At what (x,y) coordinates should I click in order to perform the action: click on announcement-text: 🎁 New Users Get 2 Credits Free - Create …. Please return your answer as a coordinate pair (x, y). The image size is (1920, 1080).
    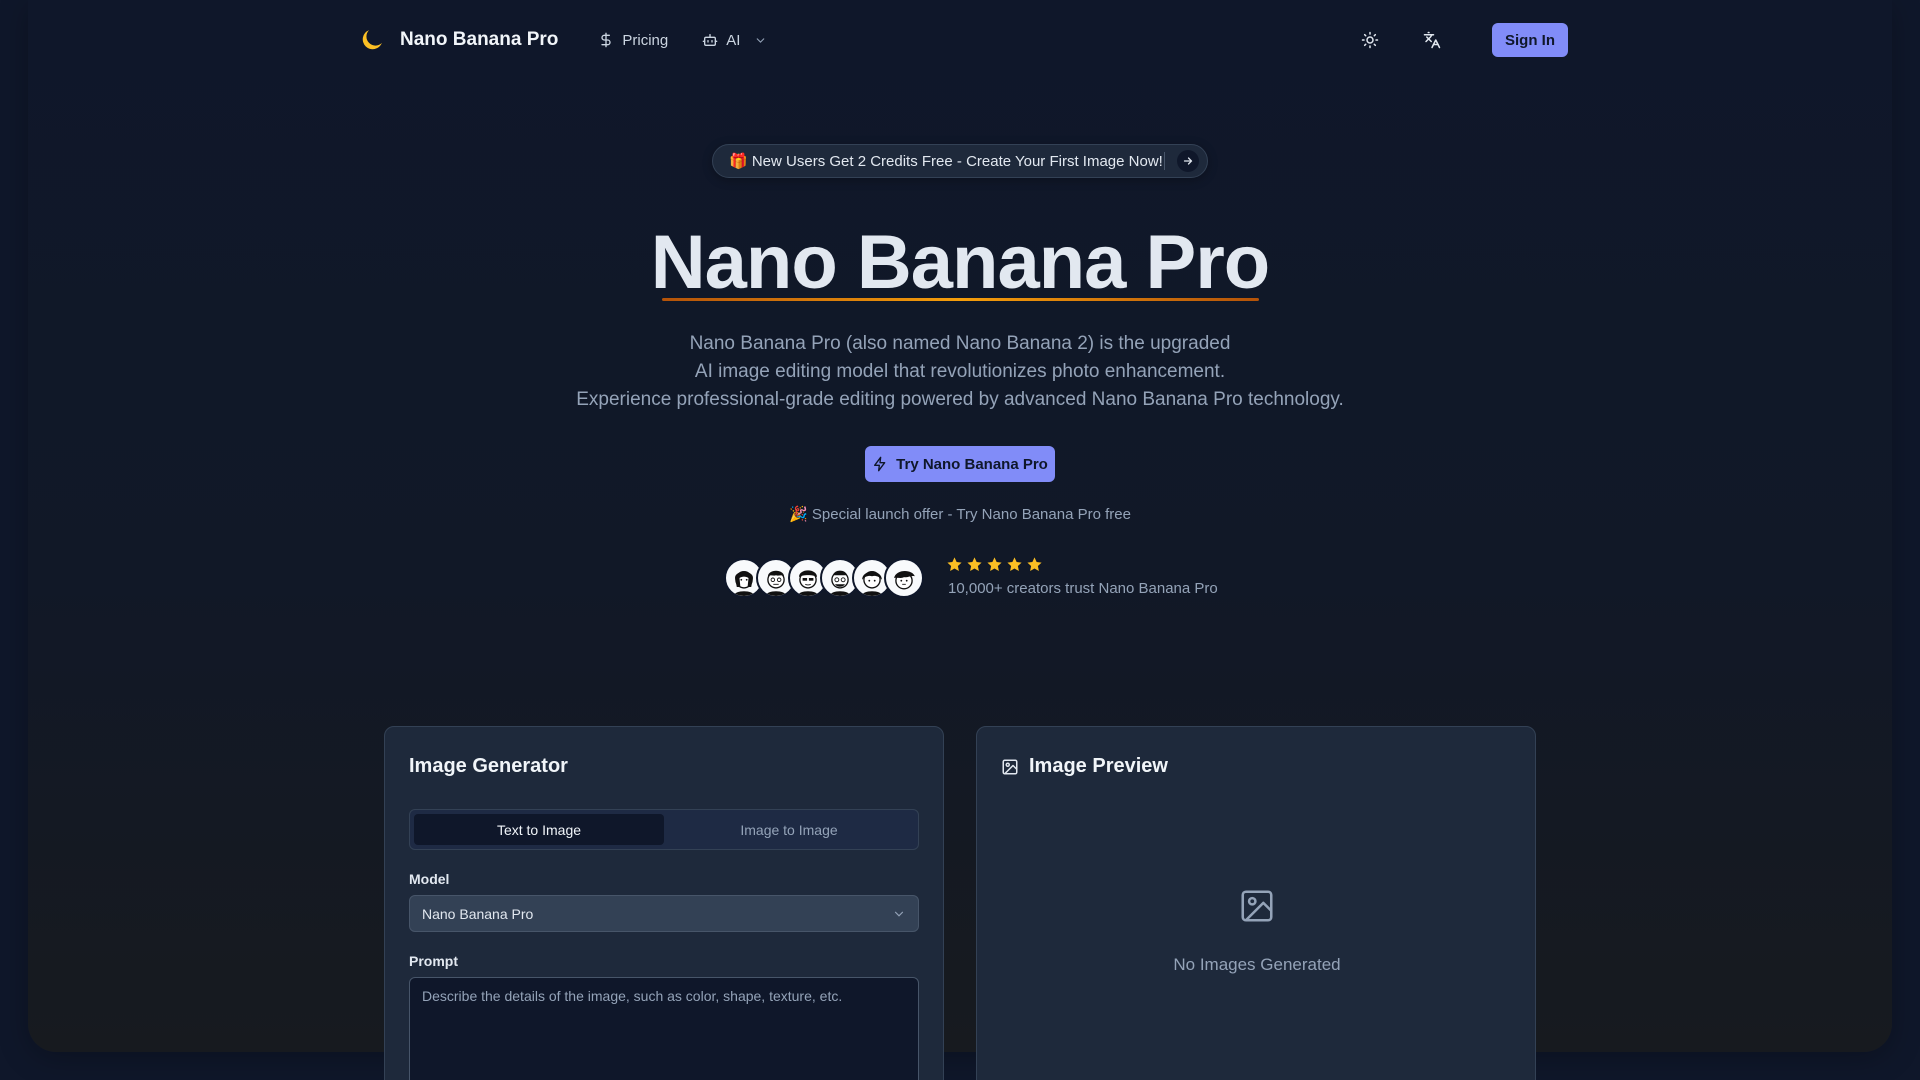
    Looking at the image, I should click on (946, 161).